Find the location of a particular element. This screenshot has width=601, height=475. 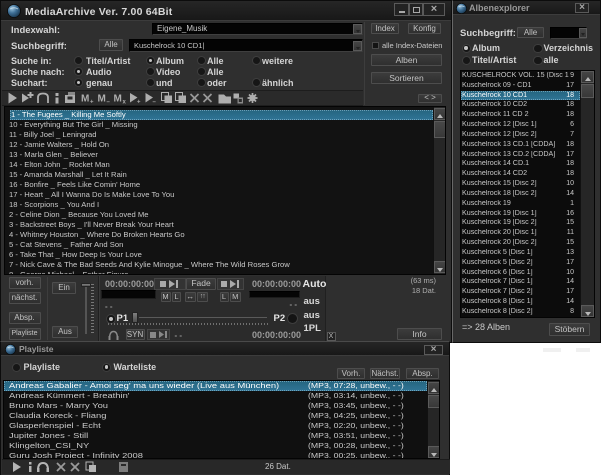

svg-text: x is located at coordinates (125, 102).